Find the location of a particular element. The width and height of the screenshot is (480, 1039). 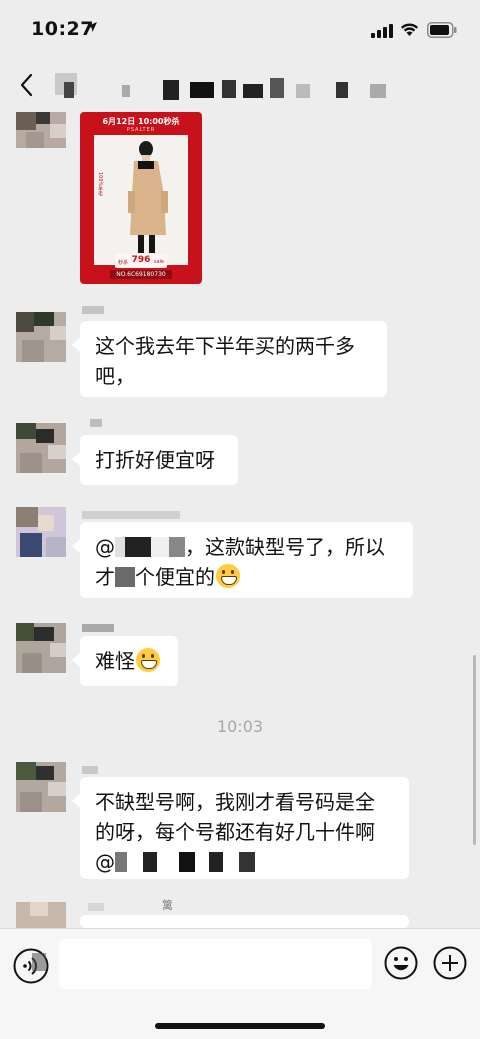

message-text: 难怪 is located at coordinates (115, 661).